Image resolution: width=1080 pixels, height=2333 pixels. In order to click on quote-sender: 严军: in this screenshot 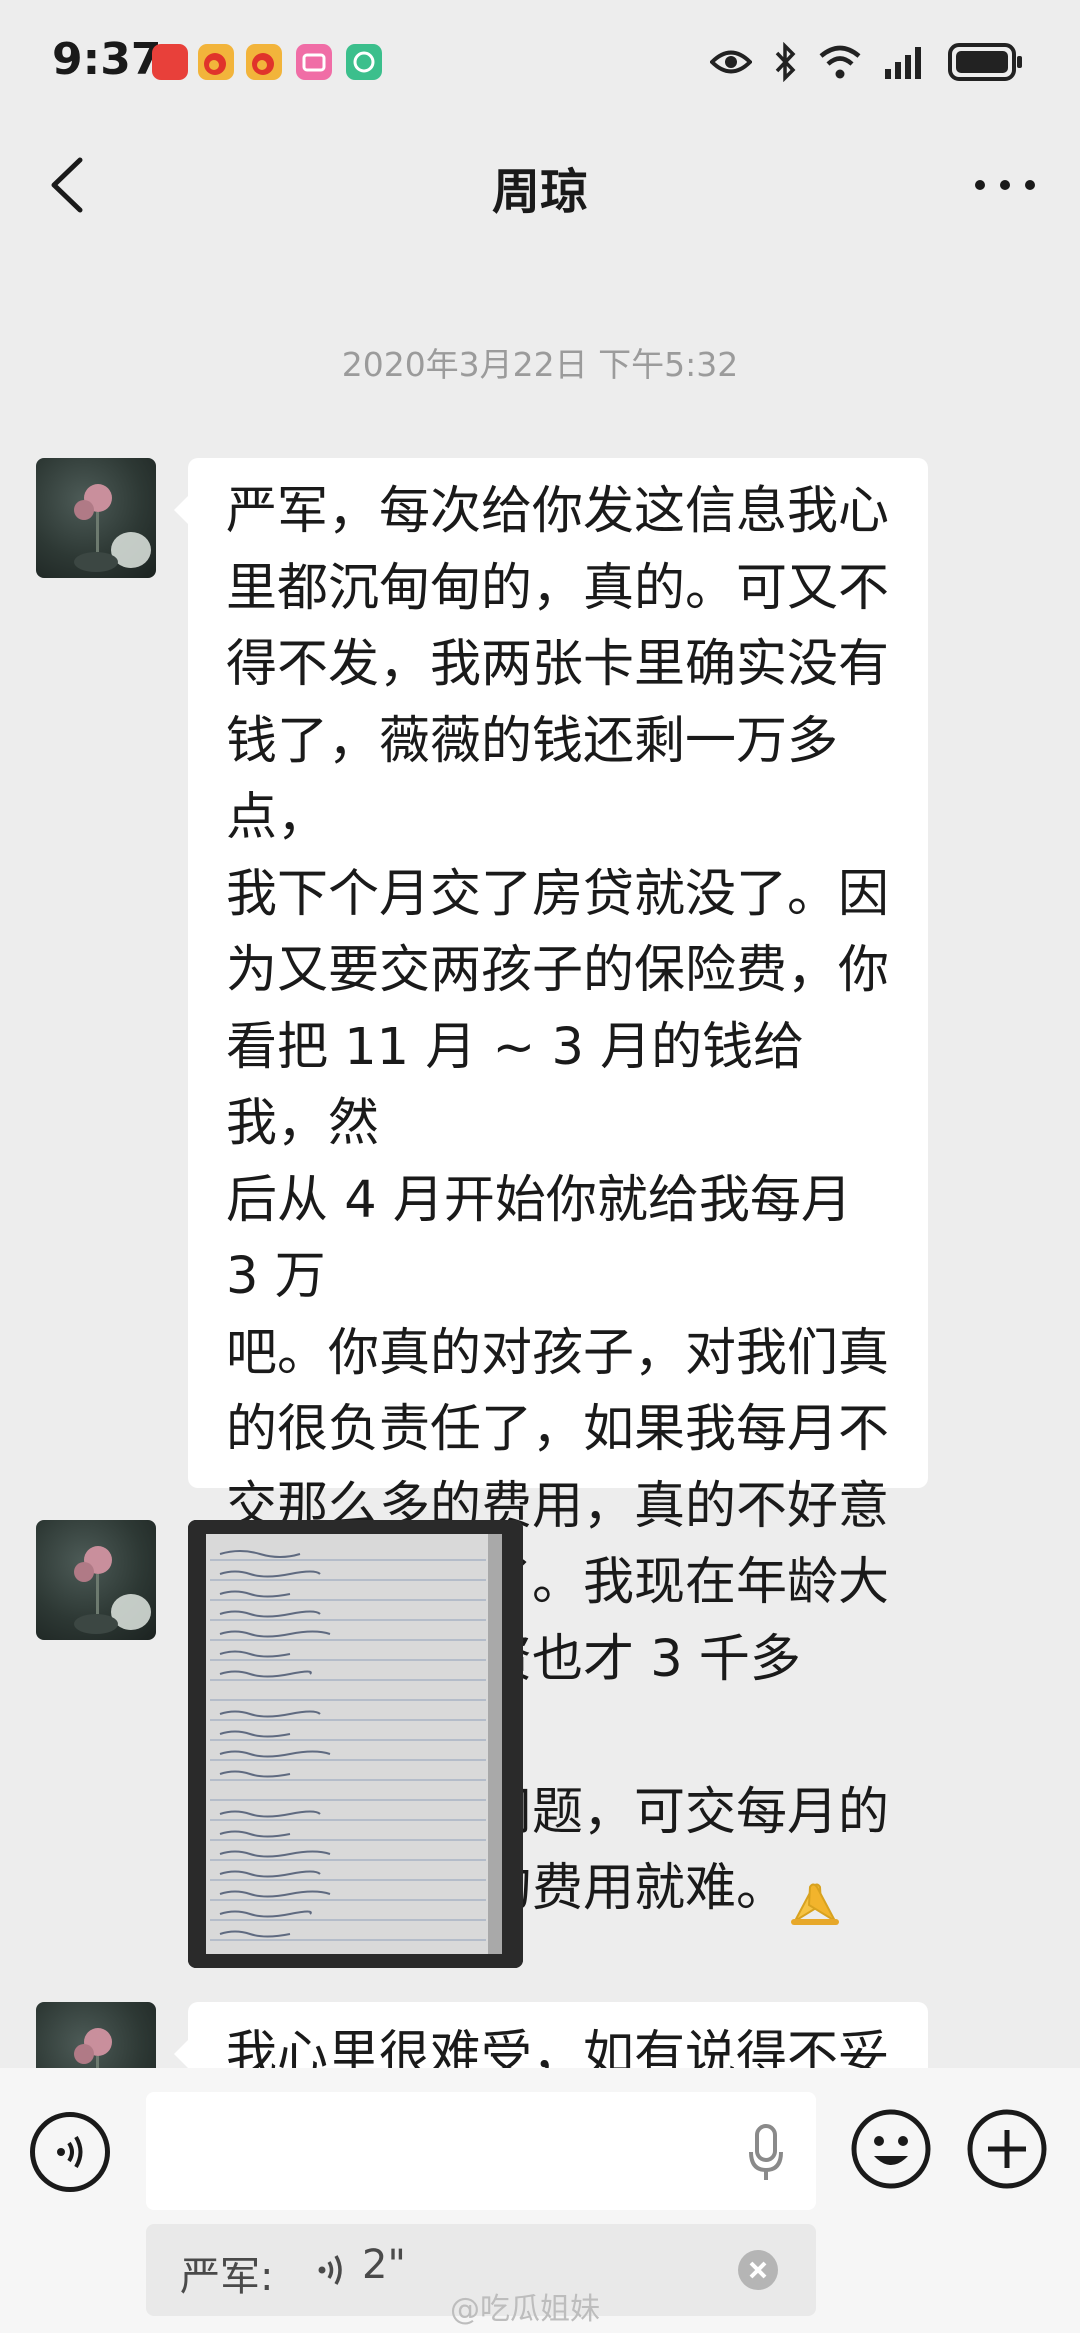, I will do `click(227, 2277)`.